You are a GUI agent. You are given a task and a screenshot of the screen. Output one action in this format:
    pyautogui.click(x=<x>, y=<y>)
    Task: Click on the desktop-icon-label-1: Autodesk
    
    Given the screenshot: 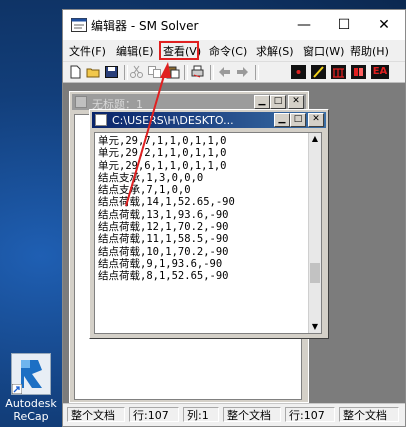 What is the action you would take?
    pyautogui.click(x=31, y=403)
    